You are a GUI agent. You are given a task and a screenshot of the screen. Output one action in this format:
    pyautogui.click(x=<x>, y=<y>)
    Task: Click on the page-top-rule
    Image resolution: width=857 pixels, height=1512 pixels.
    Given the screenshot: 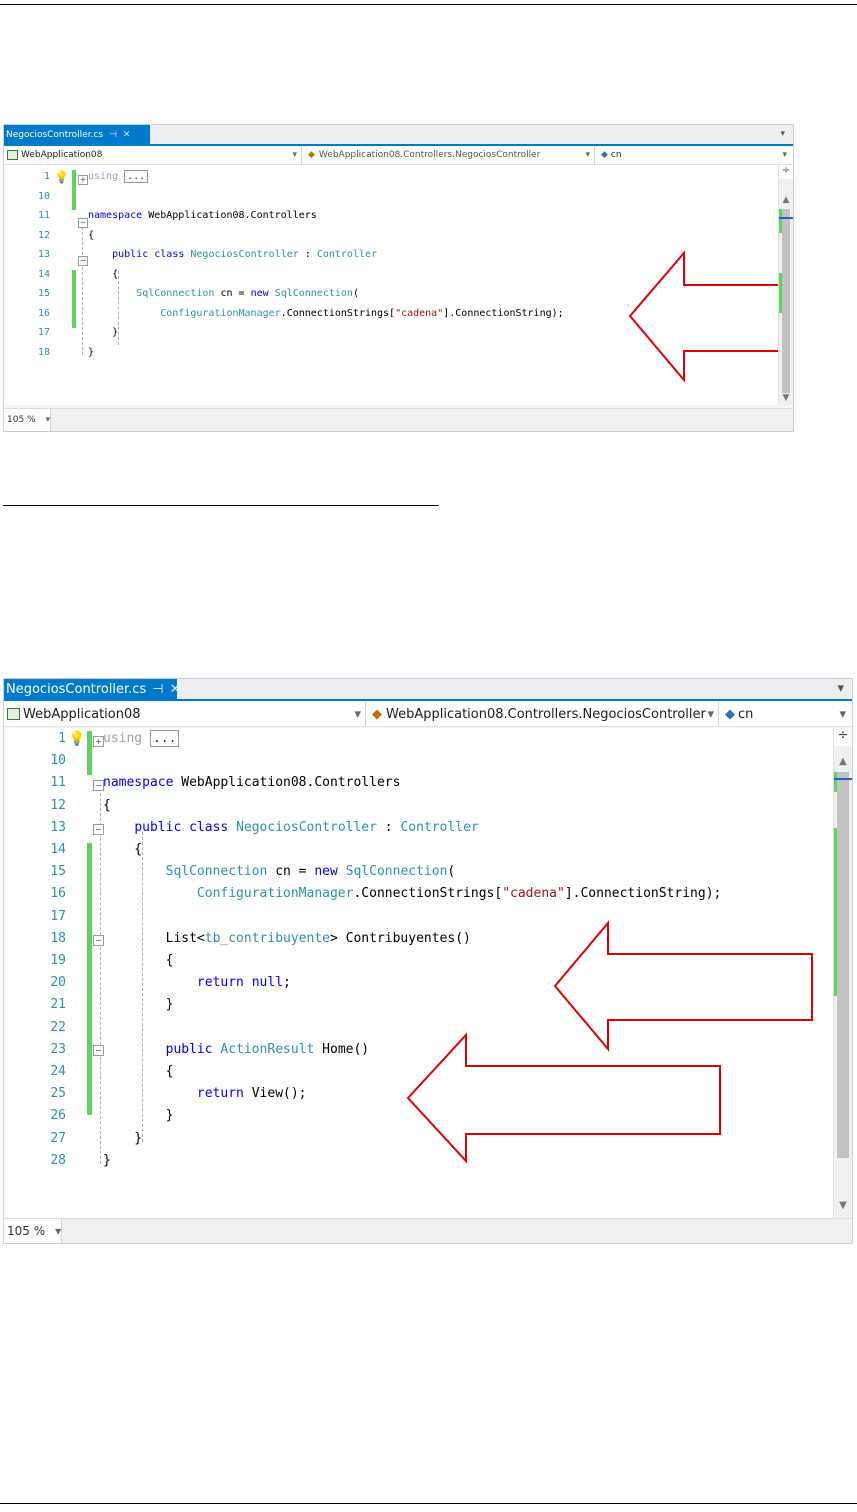 What is the action you would take?
    pyautogui.click(x=428, y=4)
    